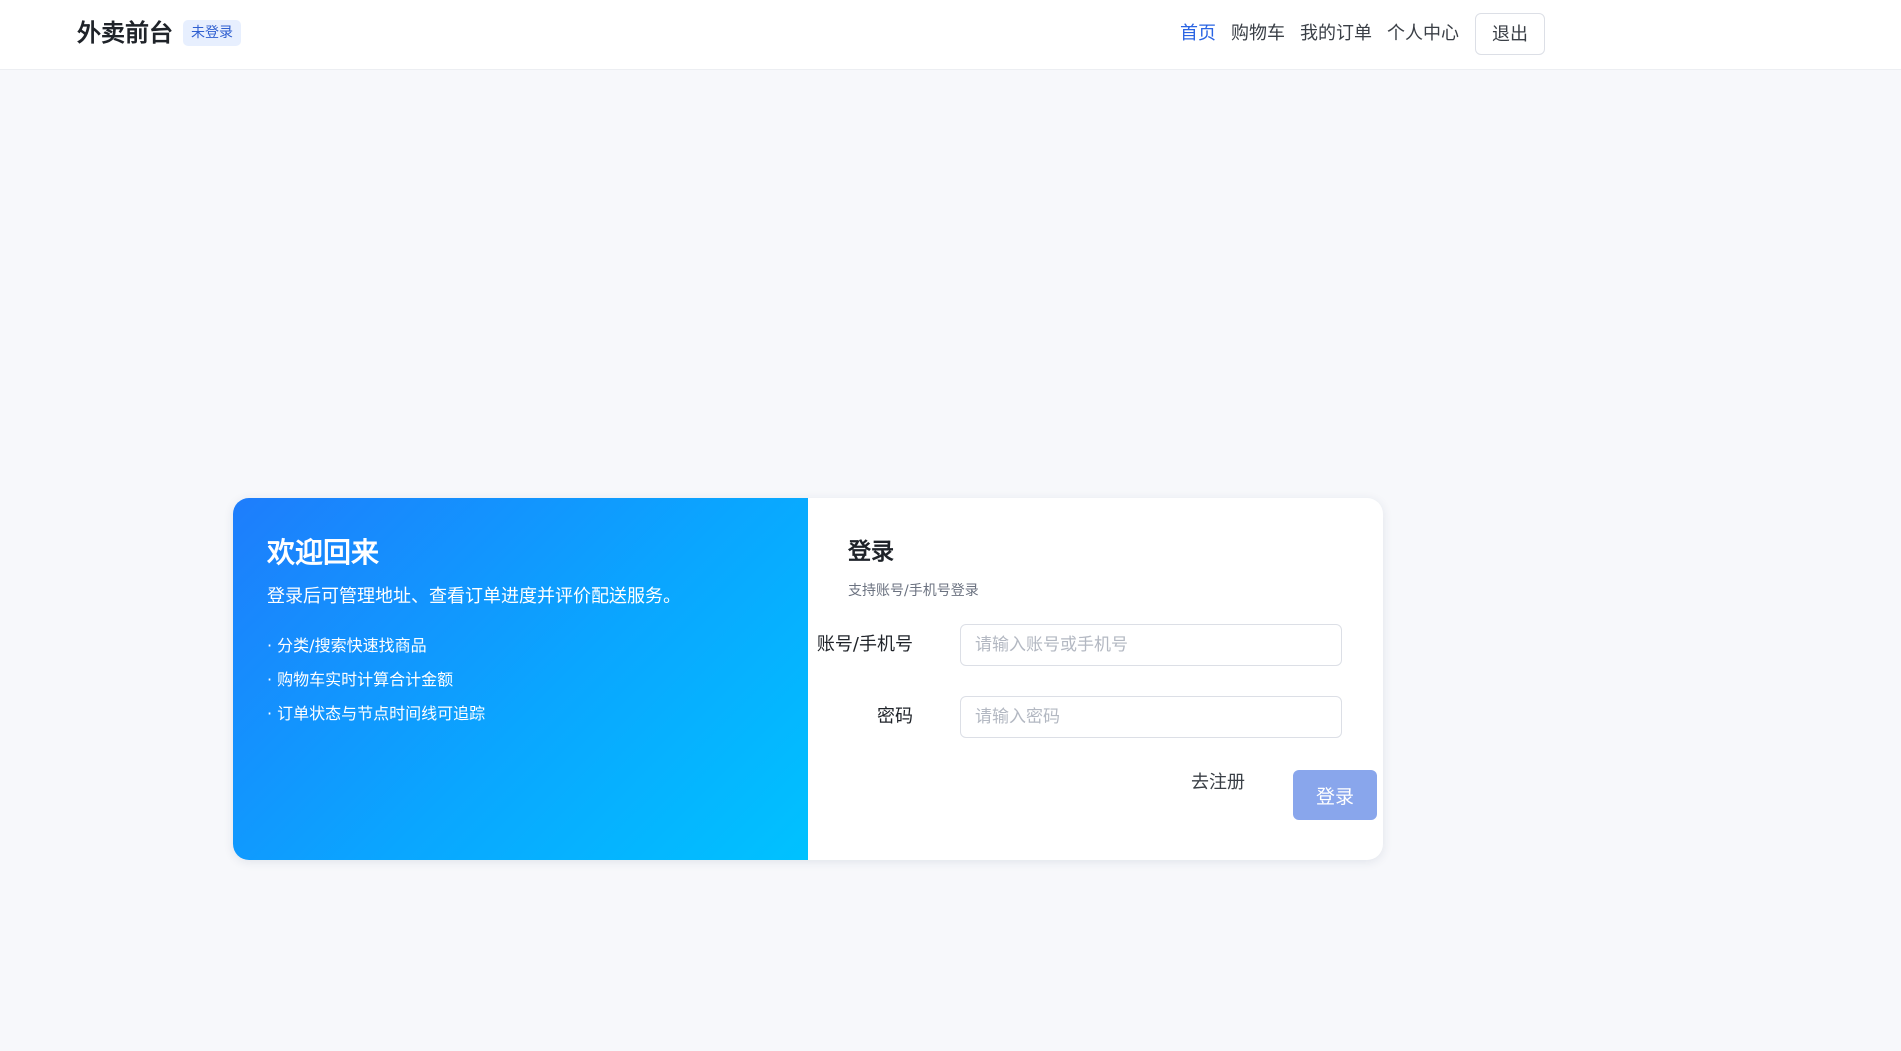 The width and height of the screenshot is (1901, 1051). I want to click on register-link: 去注册, so click(1218, 783).